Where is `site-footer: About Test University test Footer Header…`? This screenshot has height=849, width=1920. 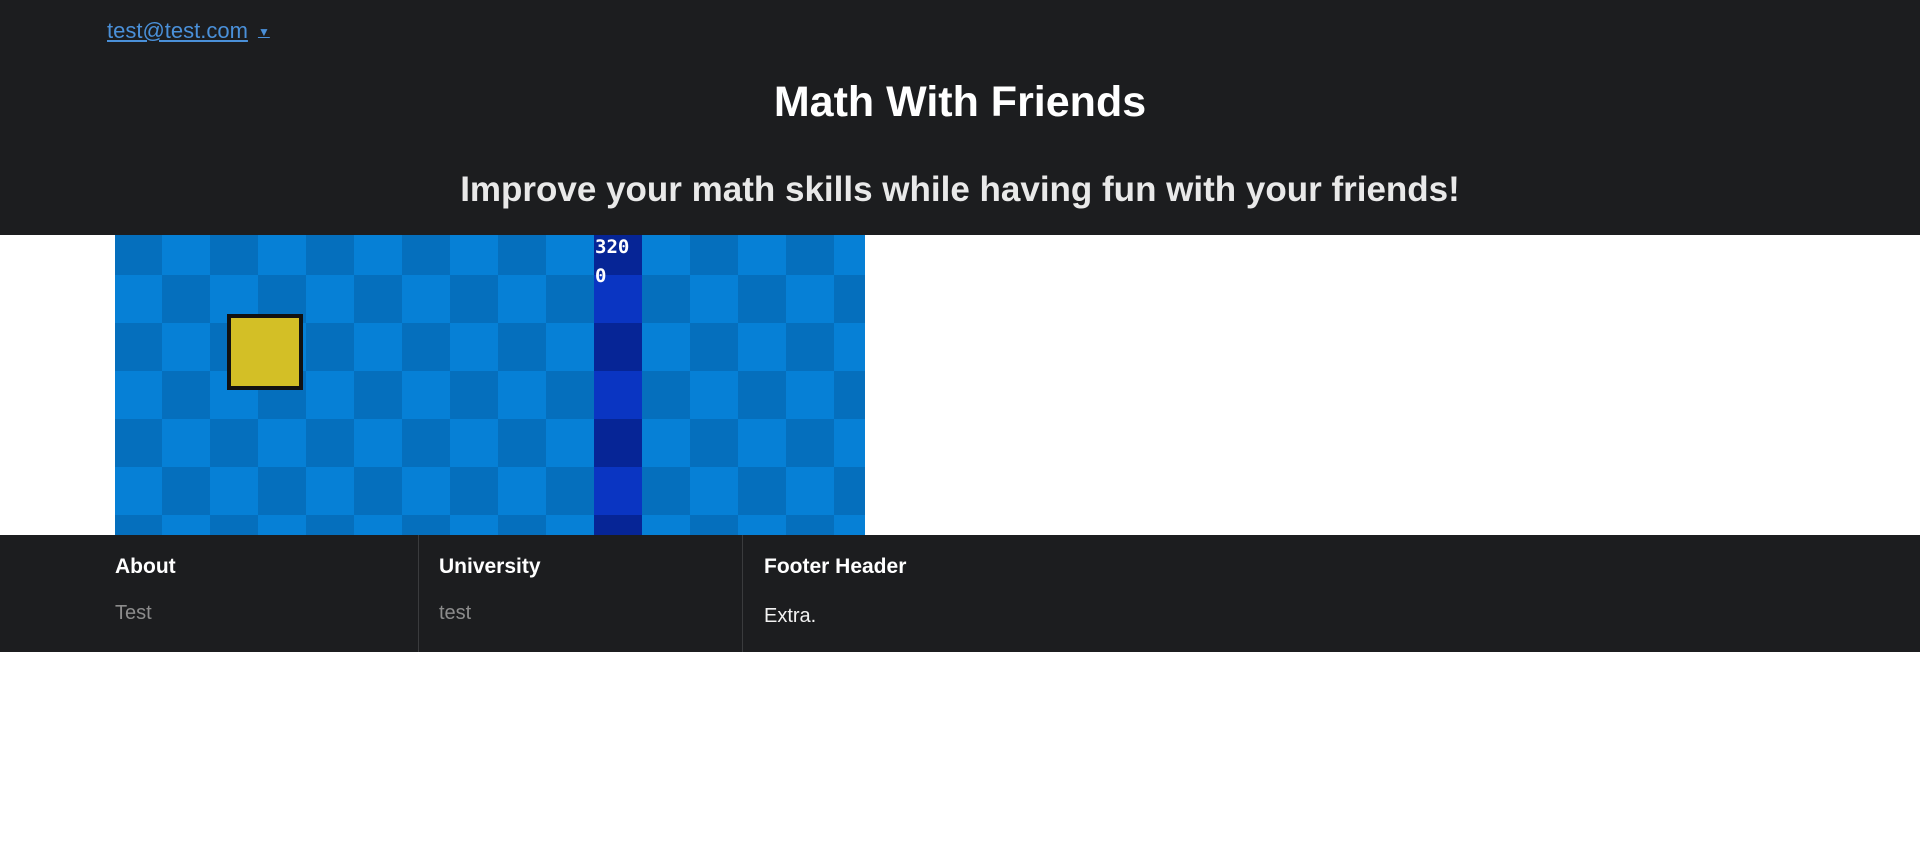
site-footer: About Test University test Footer Header… is located at coordinates (960, 593).